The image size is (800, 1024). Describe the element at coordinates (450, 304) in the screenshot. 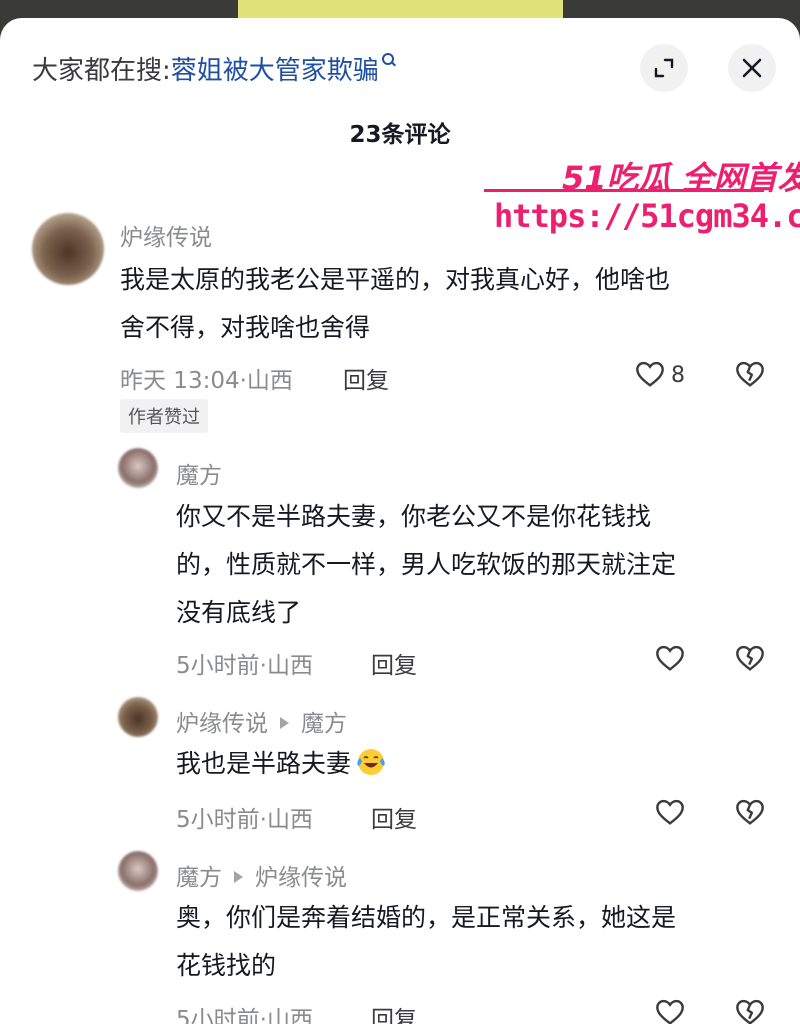

I see `comment-text: 我是太原的我老公是平遥的，对我真心好，他啥也 舍不得，对我啥也舍得` at that location.